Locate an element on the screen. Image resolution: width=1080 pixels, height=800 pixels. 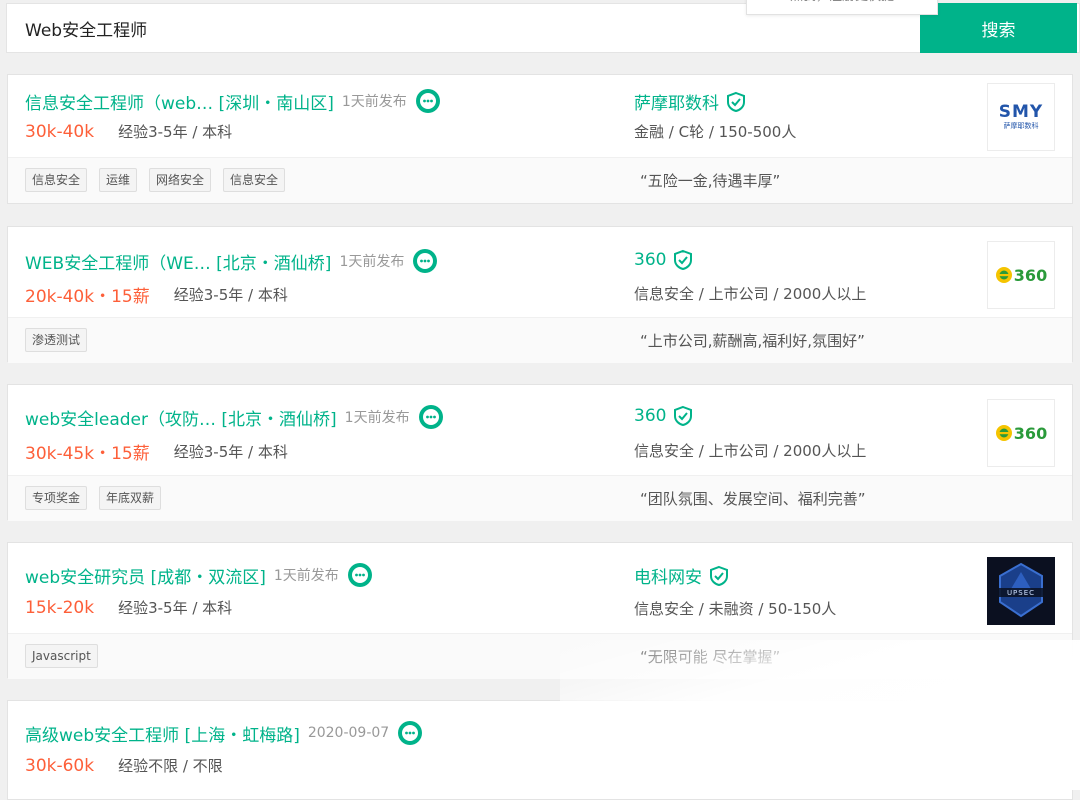
requirements: 经验不限 / 不限 is located at coordinates (170, 766).